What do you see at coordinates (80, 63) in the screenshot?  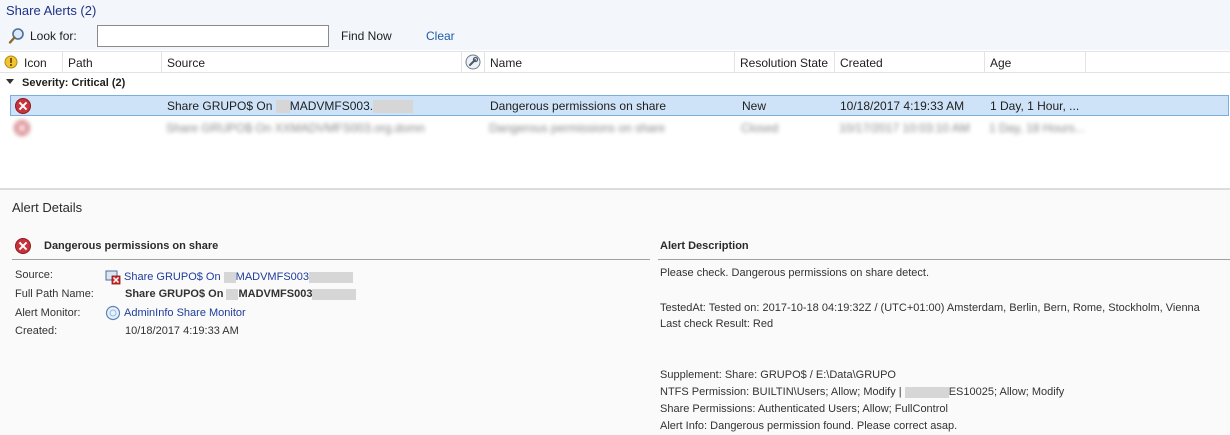 I see `column-path-label: Path` at bounding box center [80, 63].